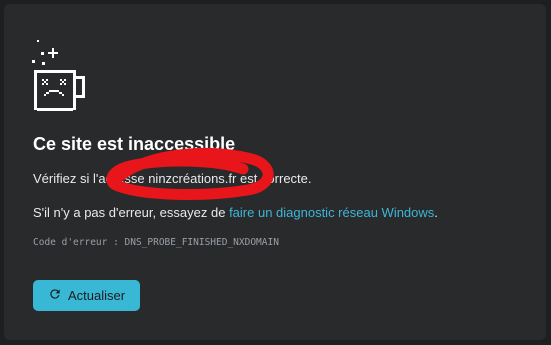 The height and width of the screenshot is (345, 551). I want to click on reload-icon, so click(55, 295).